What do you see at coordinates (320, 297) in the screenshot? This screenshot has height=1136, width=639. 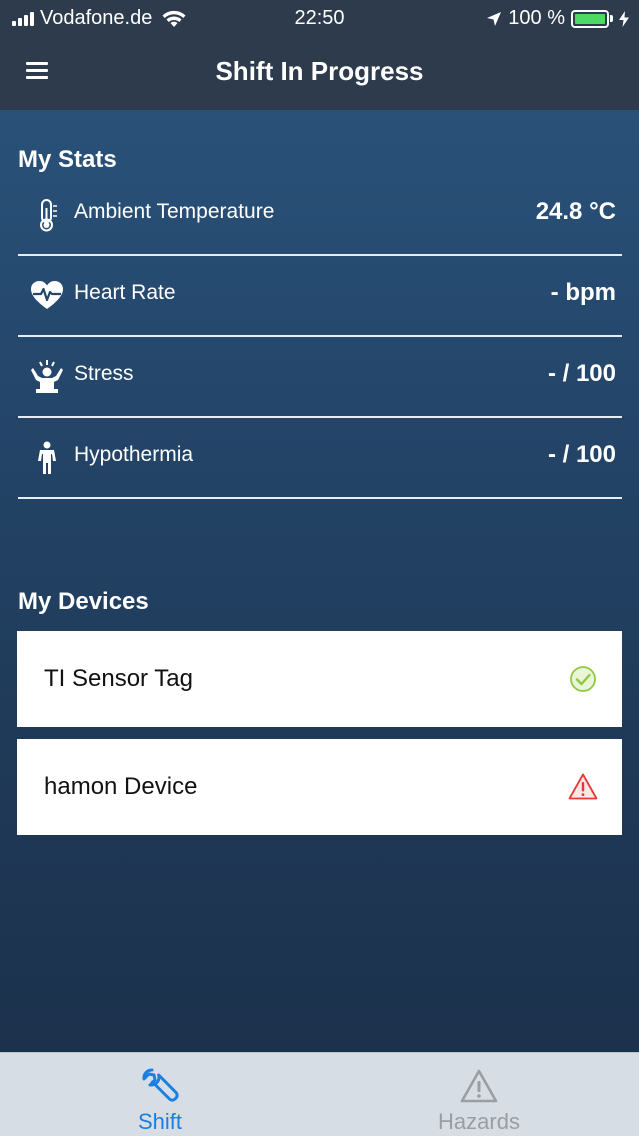 I see `stat-row-heart-rate: Heart Rate - bpm` at bounding box center [320, 297].